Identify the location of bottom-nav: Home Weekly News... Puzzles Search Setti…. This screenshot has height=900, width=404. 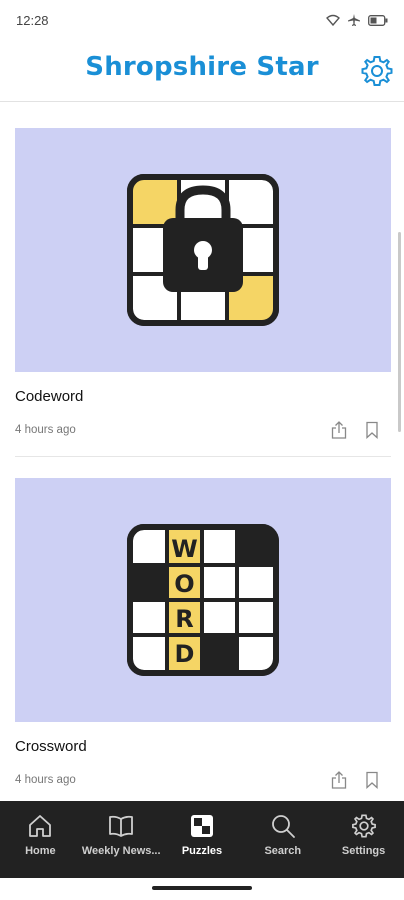
(202, 839).